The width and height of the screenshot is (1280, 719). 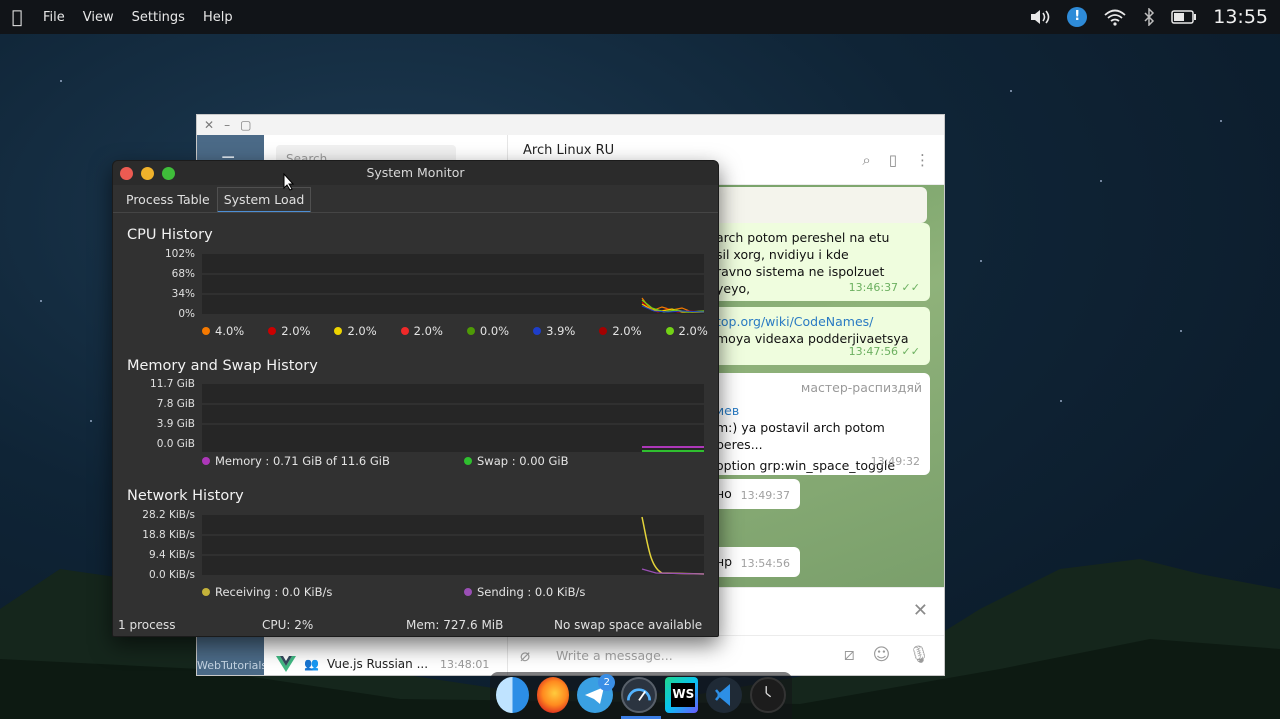 I want to click on chat-title: Arch Linux RU, so click(x=568, y=150).